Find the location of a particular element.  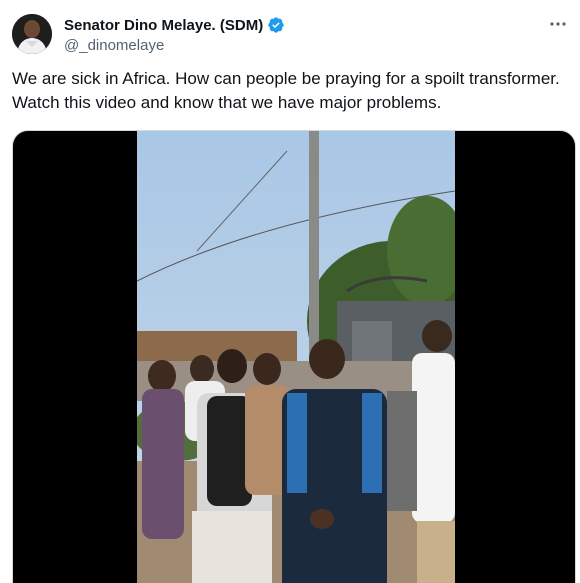

more-options-button is located at coordinates (558, 24).